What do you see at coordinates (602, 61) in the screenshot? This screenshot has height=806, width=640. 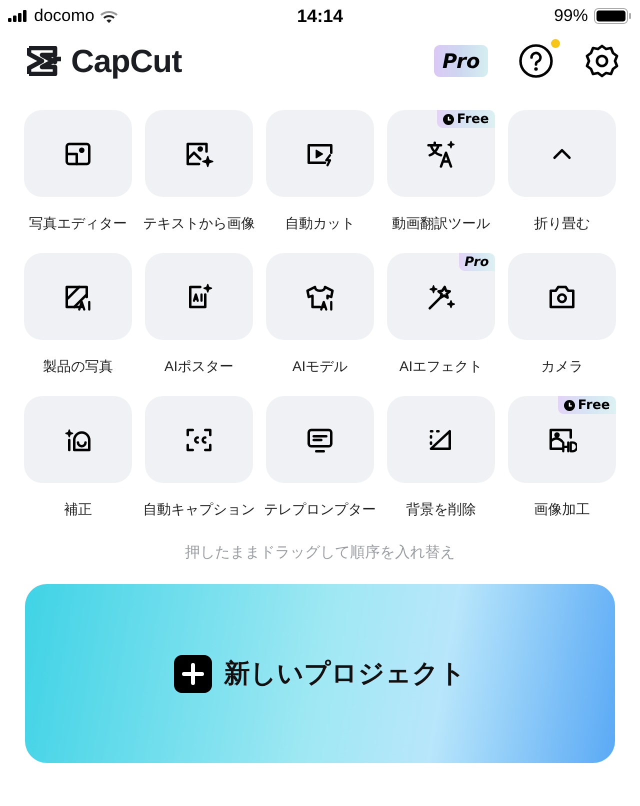 I see `settings-icon` at bounding box center [602, 61].